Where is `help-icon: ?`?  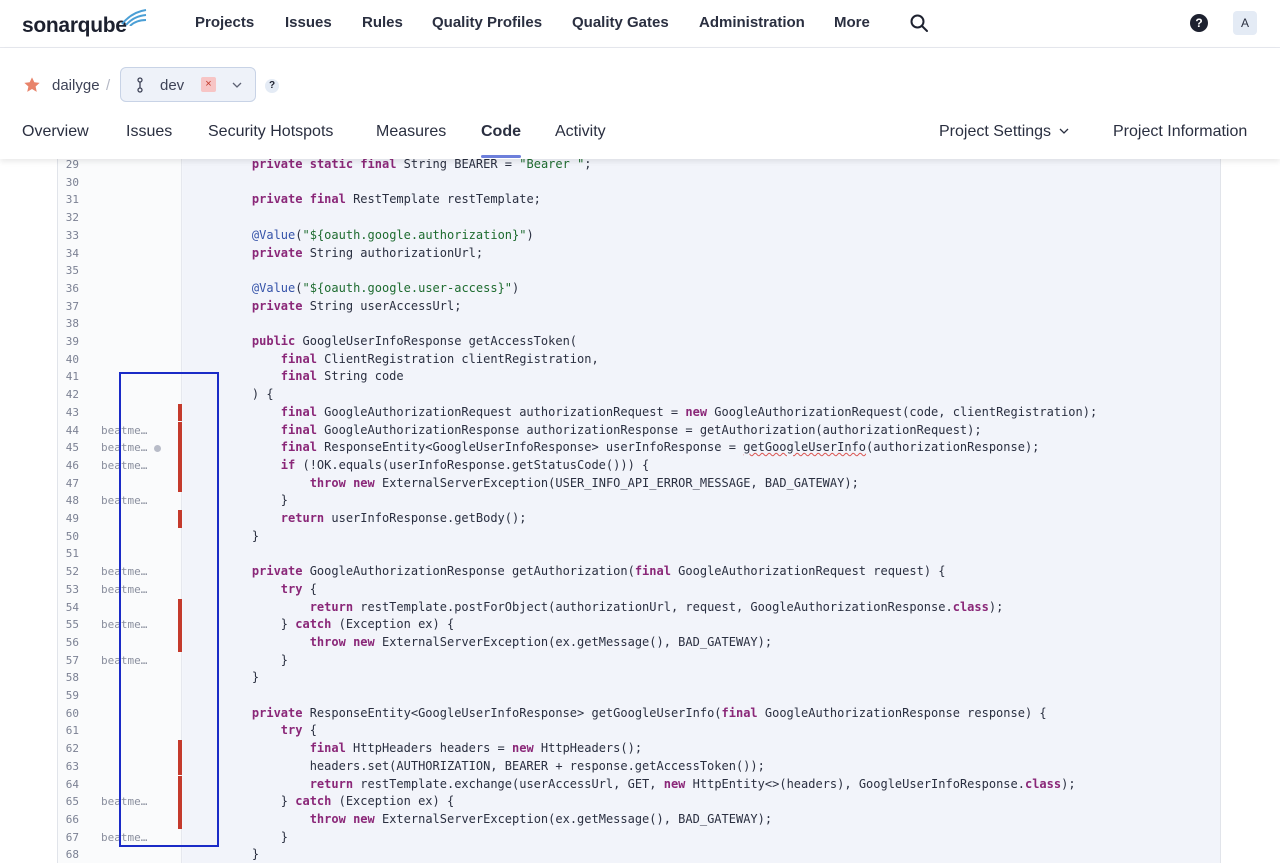 help-icon: ? is located at coordinates (1199, 23).